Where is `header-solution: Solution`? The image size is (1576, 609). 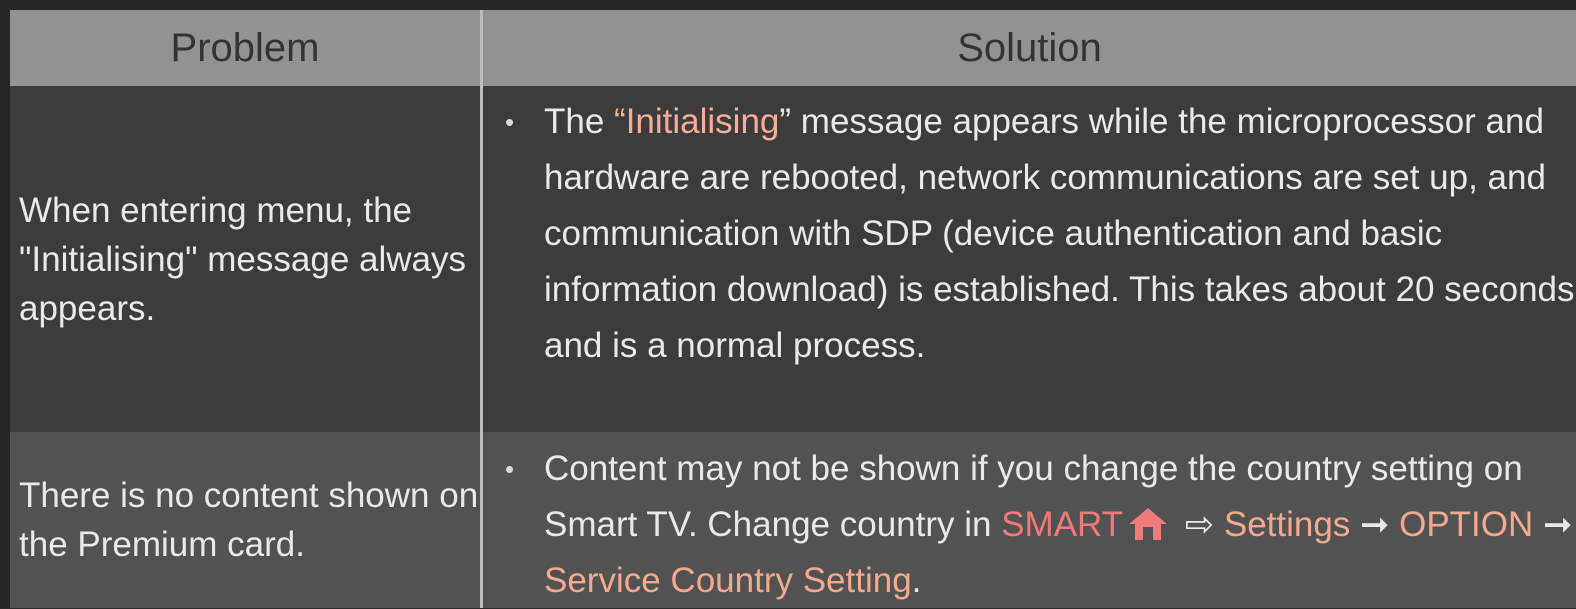
header-solution: Solution is located at coordinates (1029, 48).